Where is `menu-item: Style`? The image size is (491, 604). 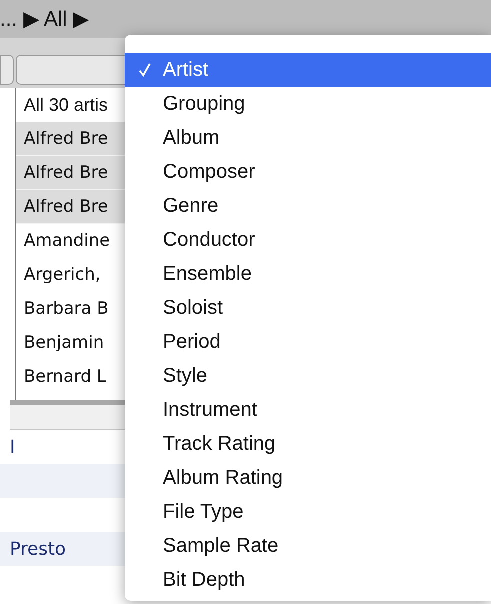
menu-item: Style is located at coordinates (308, 376).